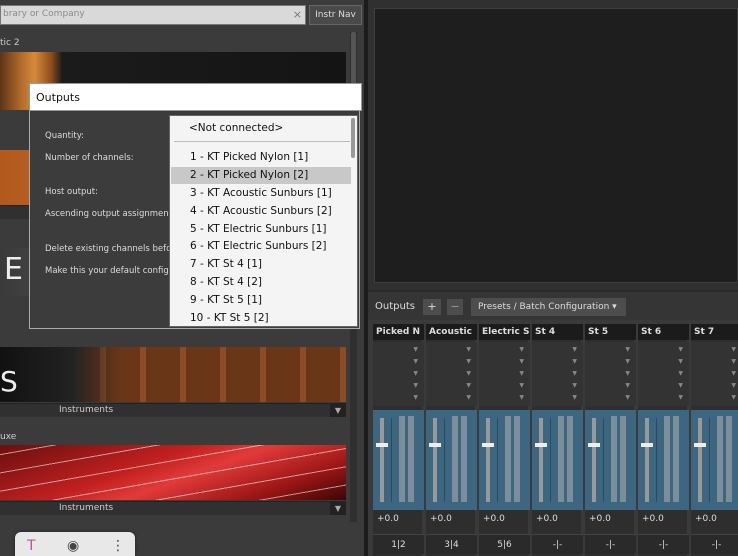 The height and width of the screenshot is (556, 738). I want to click on strip-slots: ▼ ▼ ▼ ▼ ▼, so click(663, 374).